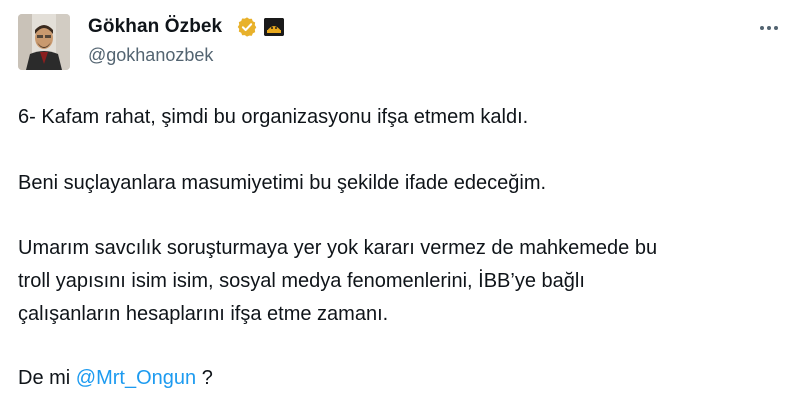  I want to click on tweet-text-last-line: De mi @Mrt_Ongun ?, so click(115, 378).